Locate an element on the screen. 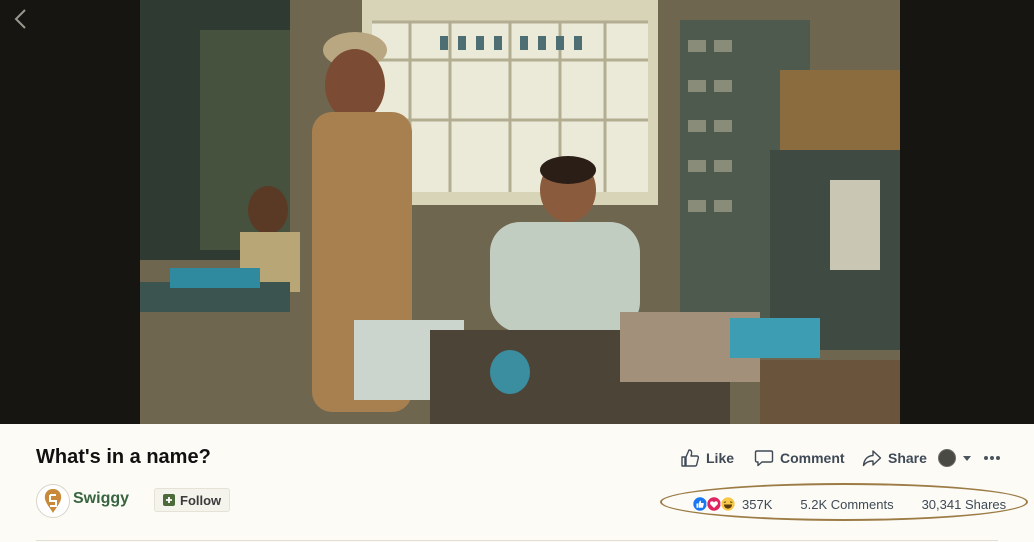 The width and height of the screenshot is (1034, 542). comment-button: Comment is located at coordinates (799, 458).